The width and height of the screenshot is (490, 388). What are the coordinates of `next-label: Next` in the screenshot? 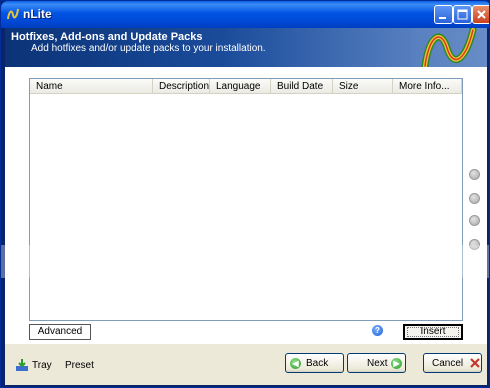 It's located at (377, 363).